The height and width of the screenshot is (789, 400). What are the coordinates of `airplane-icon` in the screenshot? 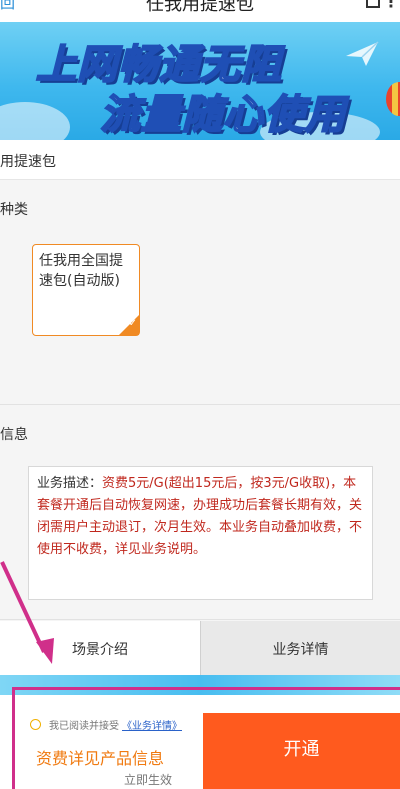 It's located at (362, 53).